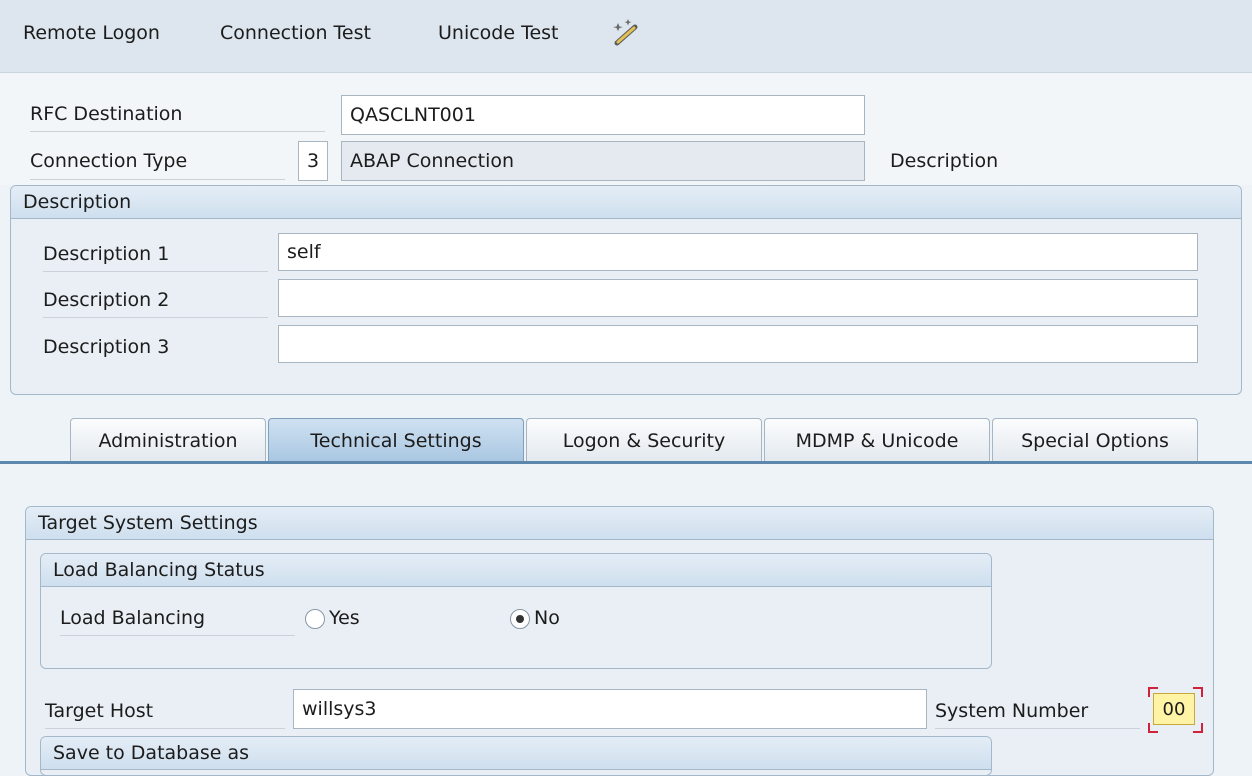  Describe the element at coordinates (610, 709) in the screenshot. I see `target-host-field: willsys3` at that location.